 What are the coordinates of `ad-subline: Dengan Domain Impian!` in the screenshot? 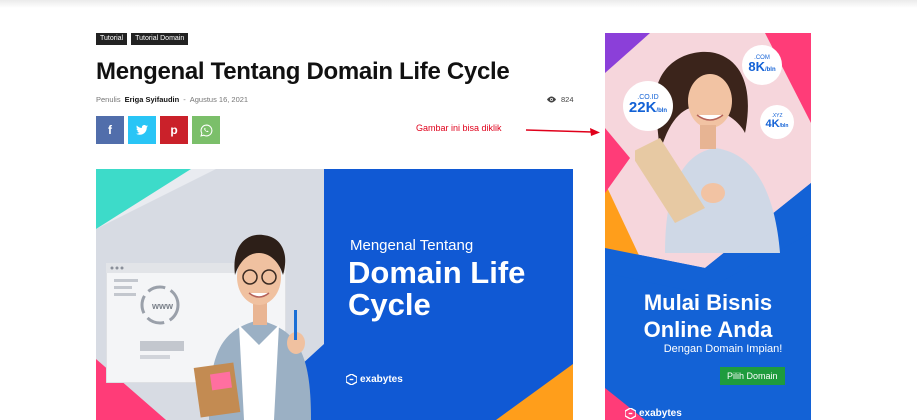 It's located at (723, 349).